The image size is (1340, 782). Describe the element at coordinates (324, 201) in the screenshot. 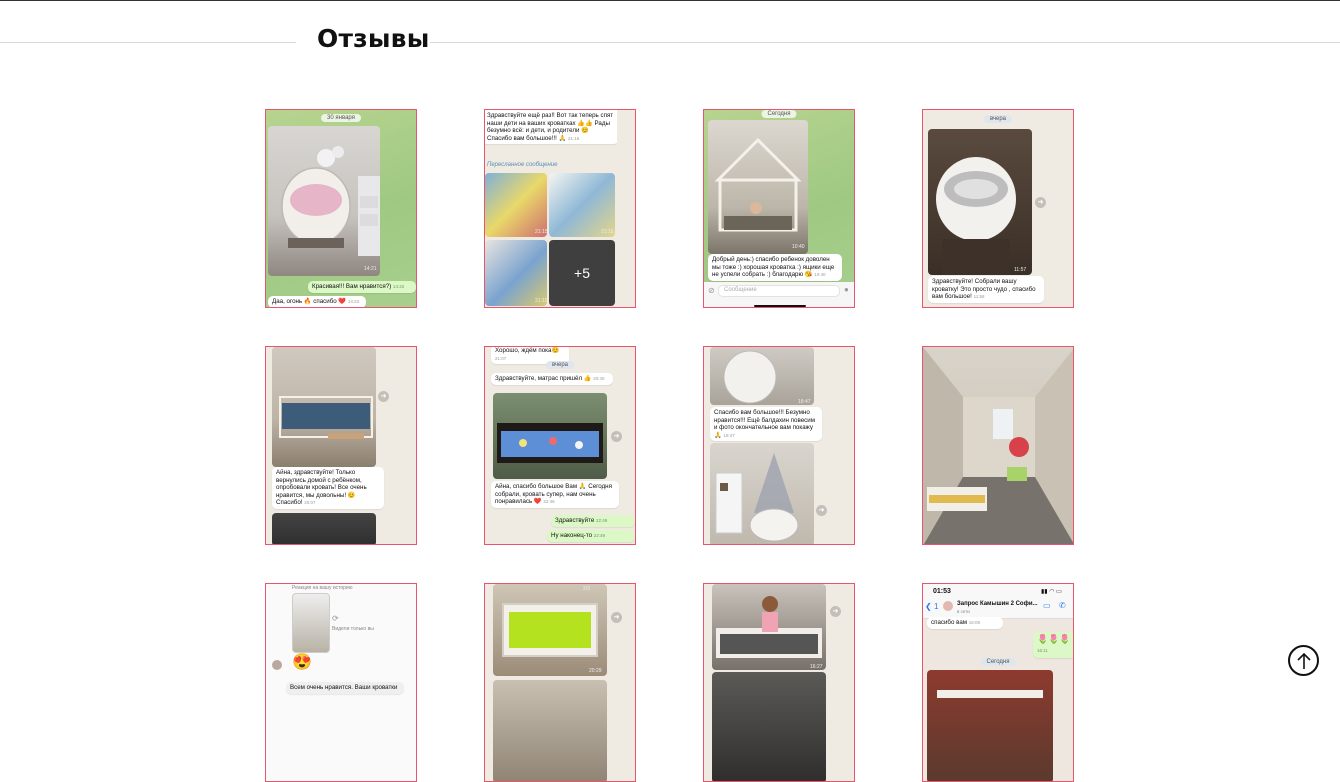

I see `review-photo: 14:21` at that location.